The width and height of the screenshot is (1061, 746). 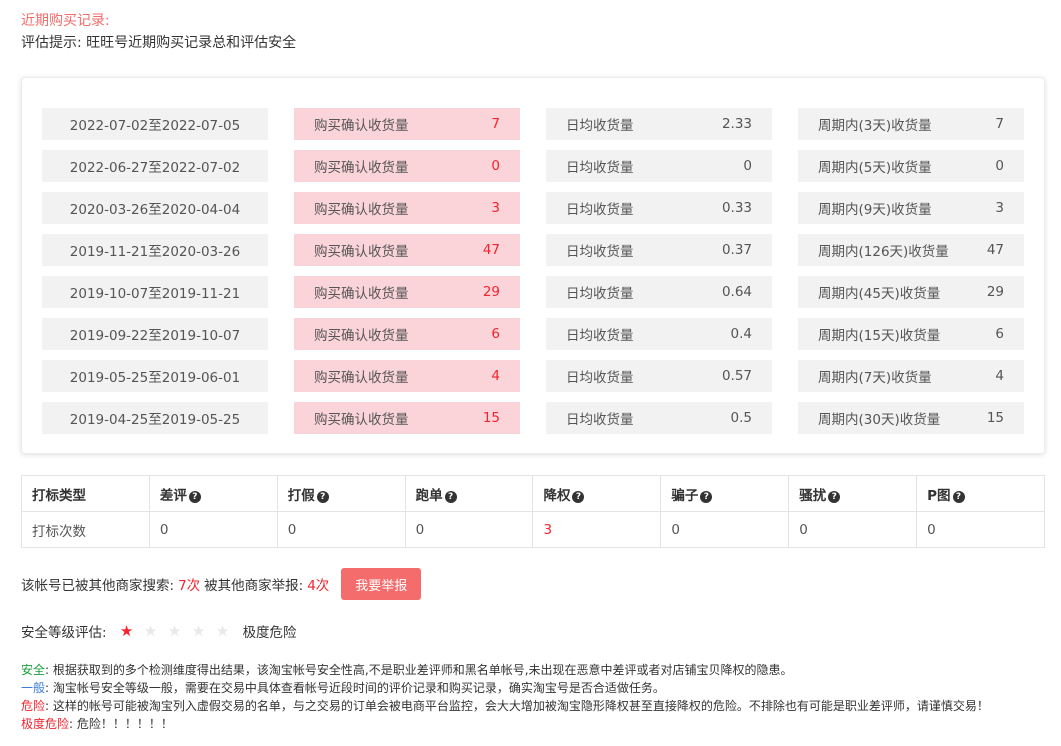 What do you see at coordinates (407, 292) in the screenshot?
I see `record-confirm: 购买确认收货量 29` at bounding box center [407, 292].